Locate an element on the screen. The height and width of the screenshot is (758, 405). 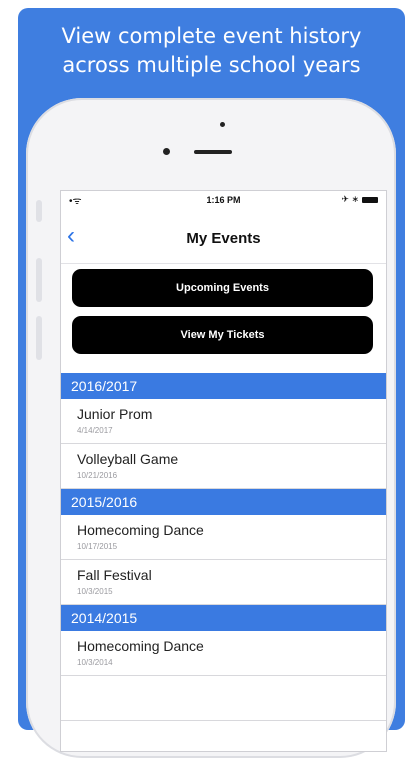
event-date: 10/17/2015 is located at coordinates (97, 546).